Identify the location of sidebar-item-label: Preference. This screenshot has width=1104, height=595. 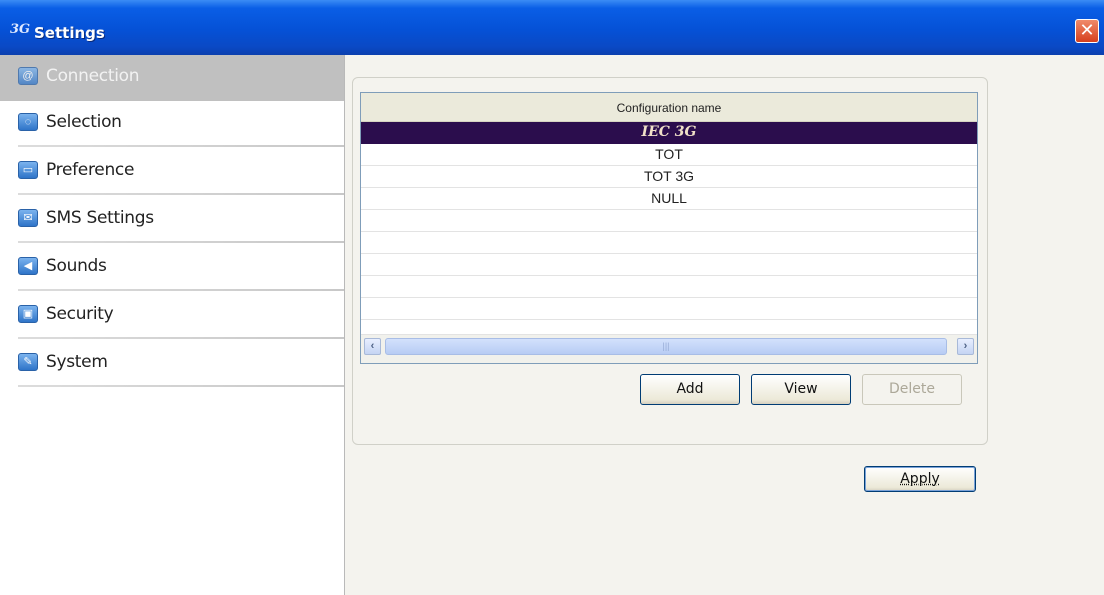
(90, 170).